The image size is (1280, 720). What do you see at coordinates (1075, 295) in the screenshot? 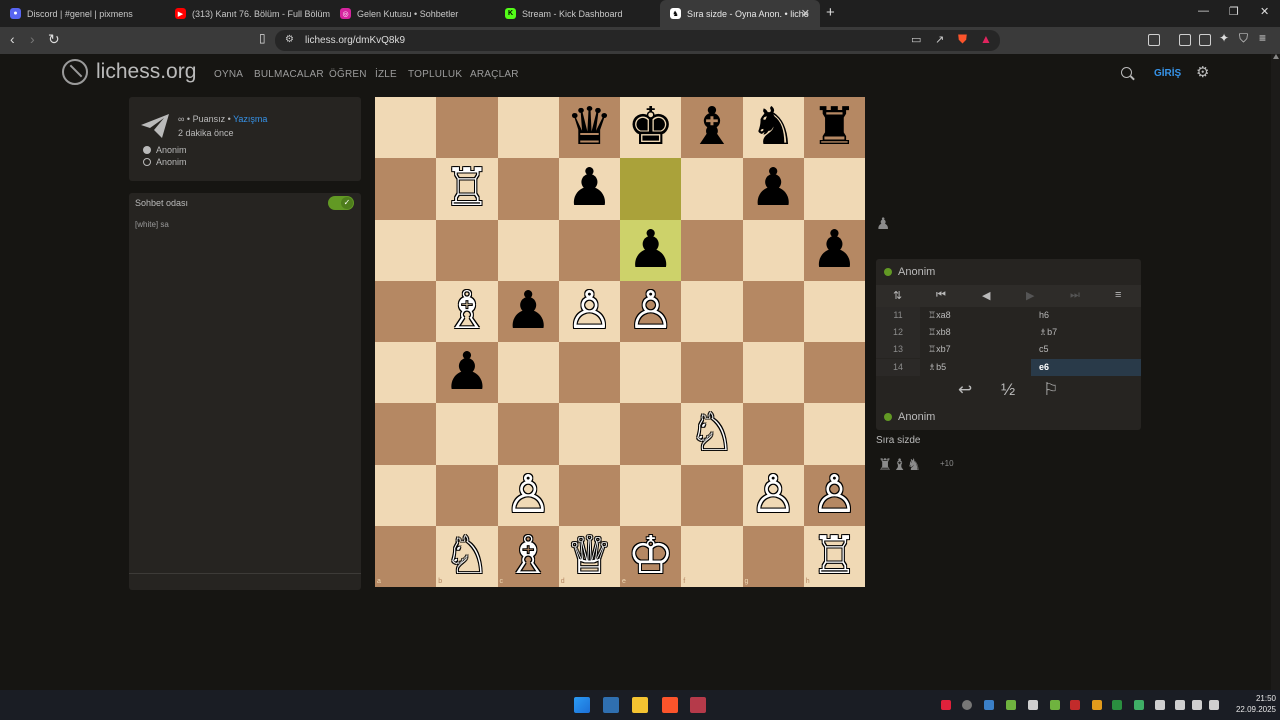
I see `last-move-icon: ⏭` at bounding box center [1075, 295].